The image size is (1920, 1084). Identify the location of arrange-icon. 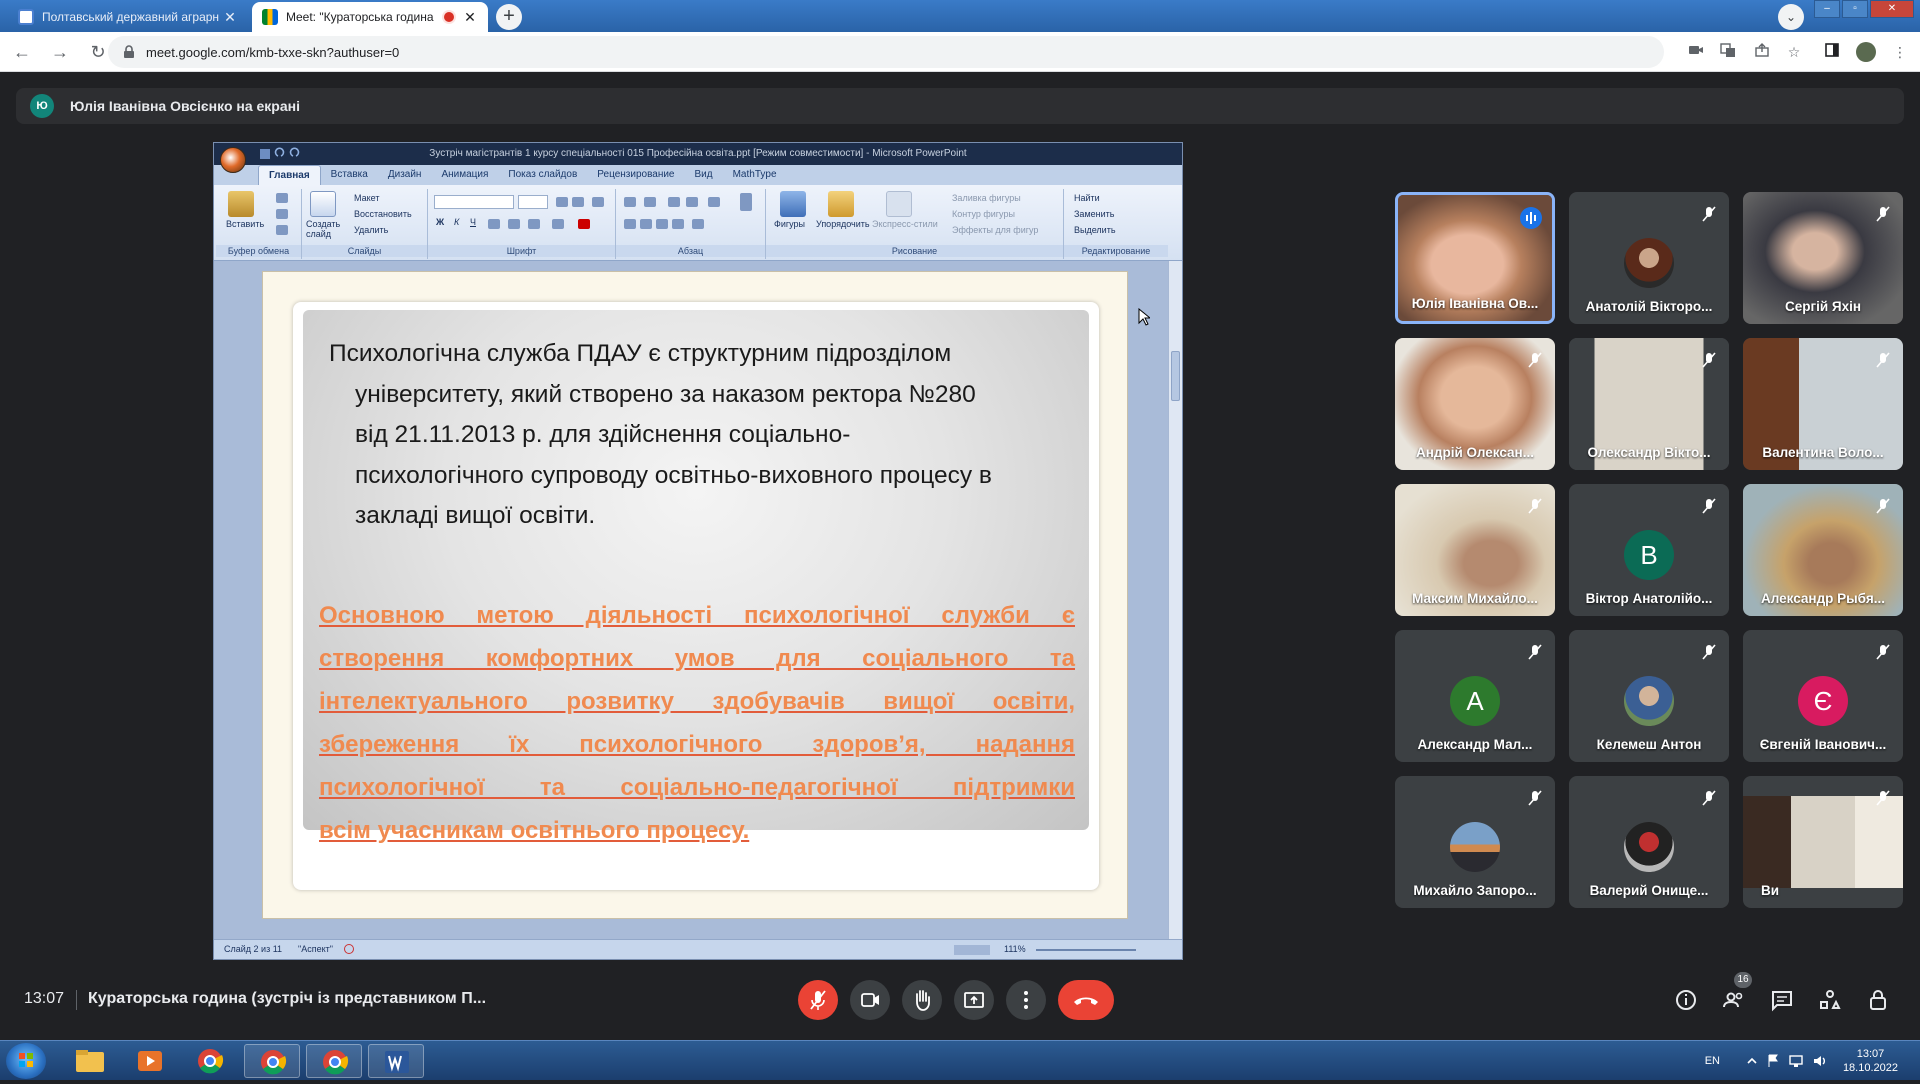
(841, 204).